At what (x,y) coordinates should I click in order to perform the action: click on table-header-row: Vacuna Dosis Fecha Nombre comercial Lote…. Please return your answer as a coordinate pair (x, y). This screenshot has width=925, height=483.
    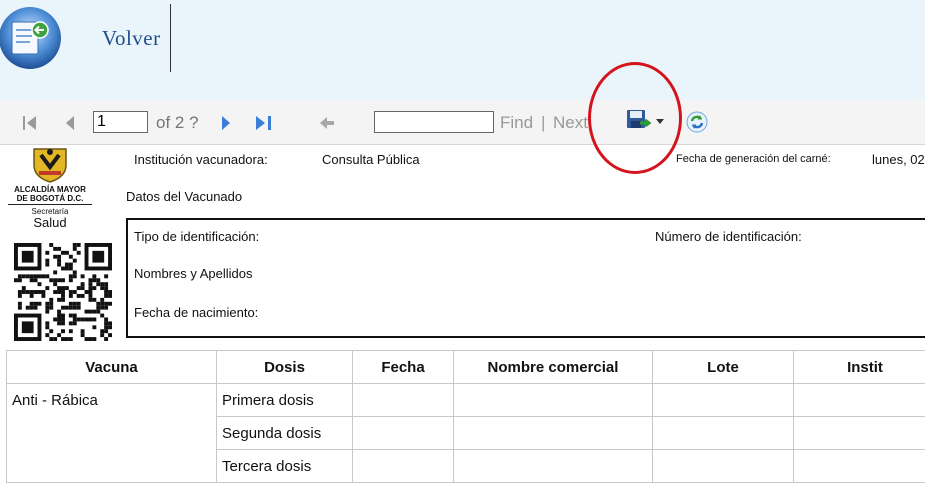
    Looking at the image, I should click on (466, 367).